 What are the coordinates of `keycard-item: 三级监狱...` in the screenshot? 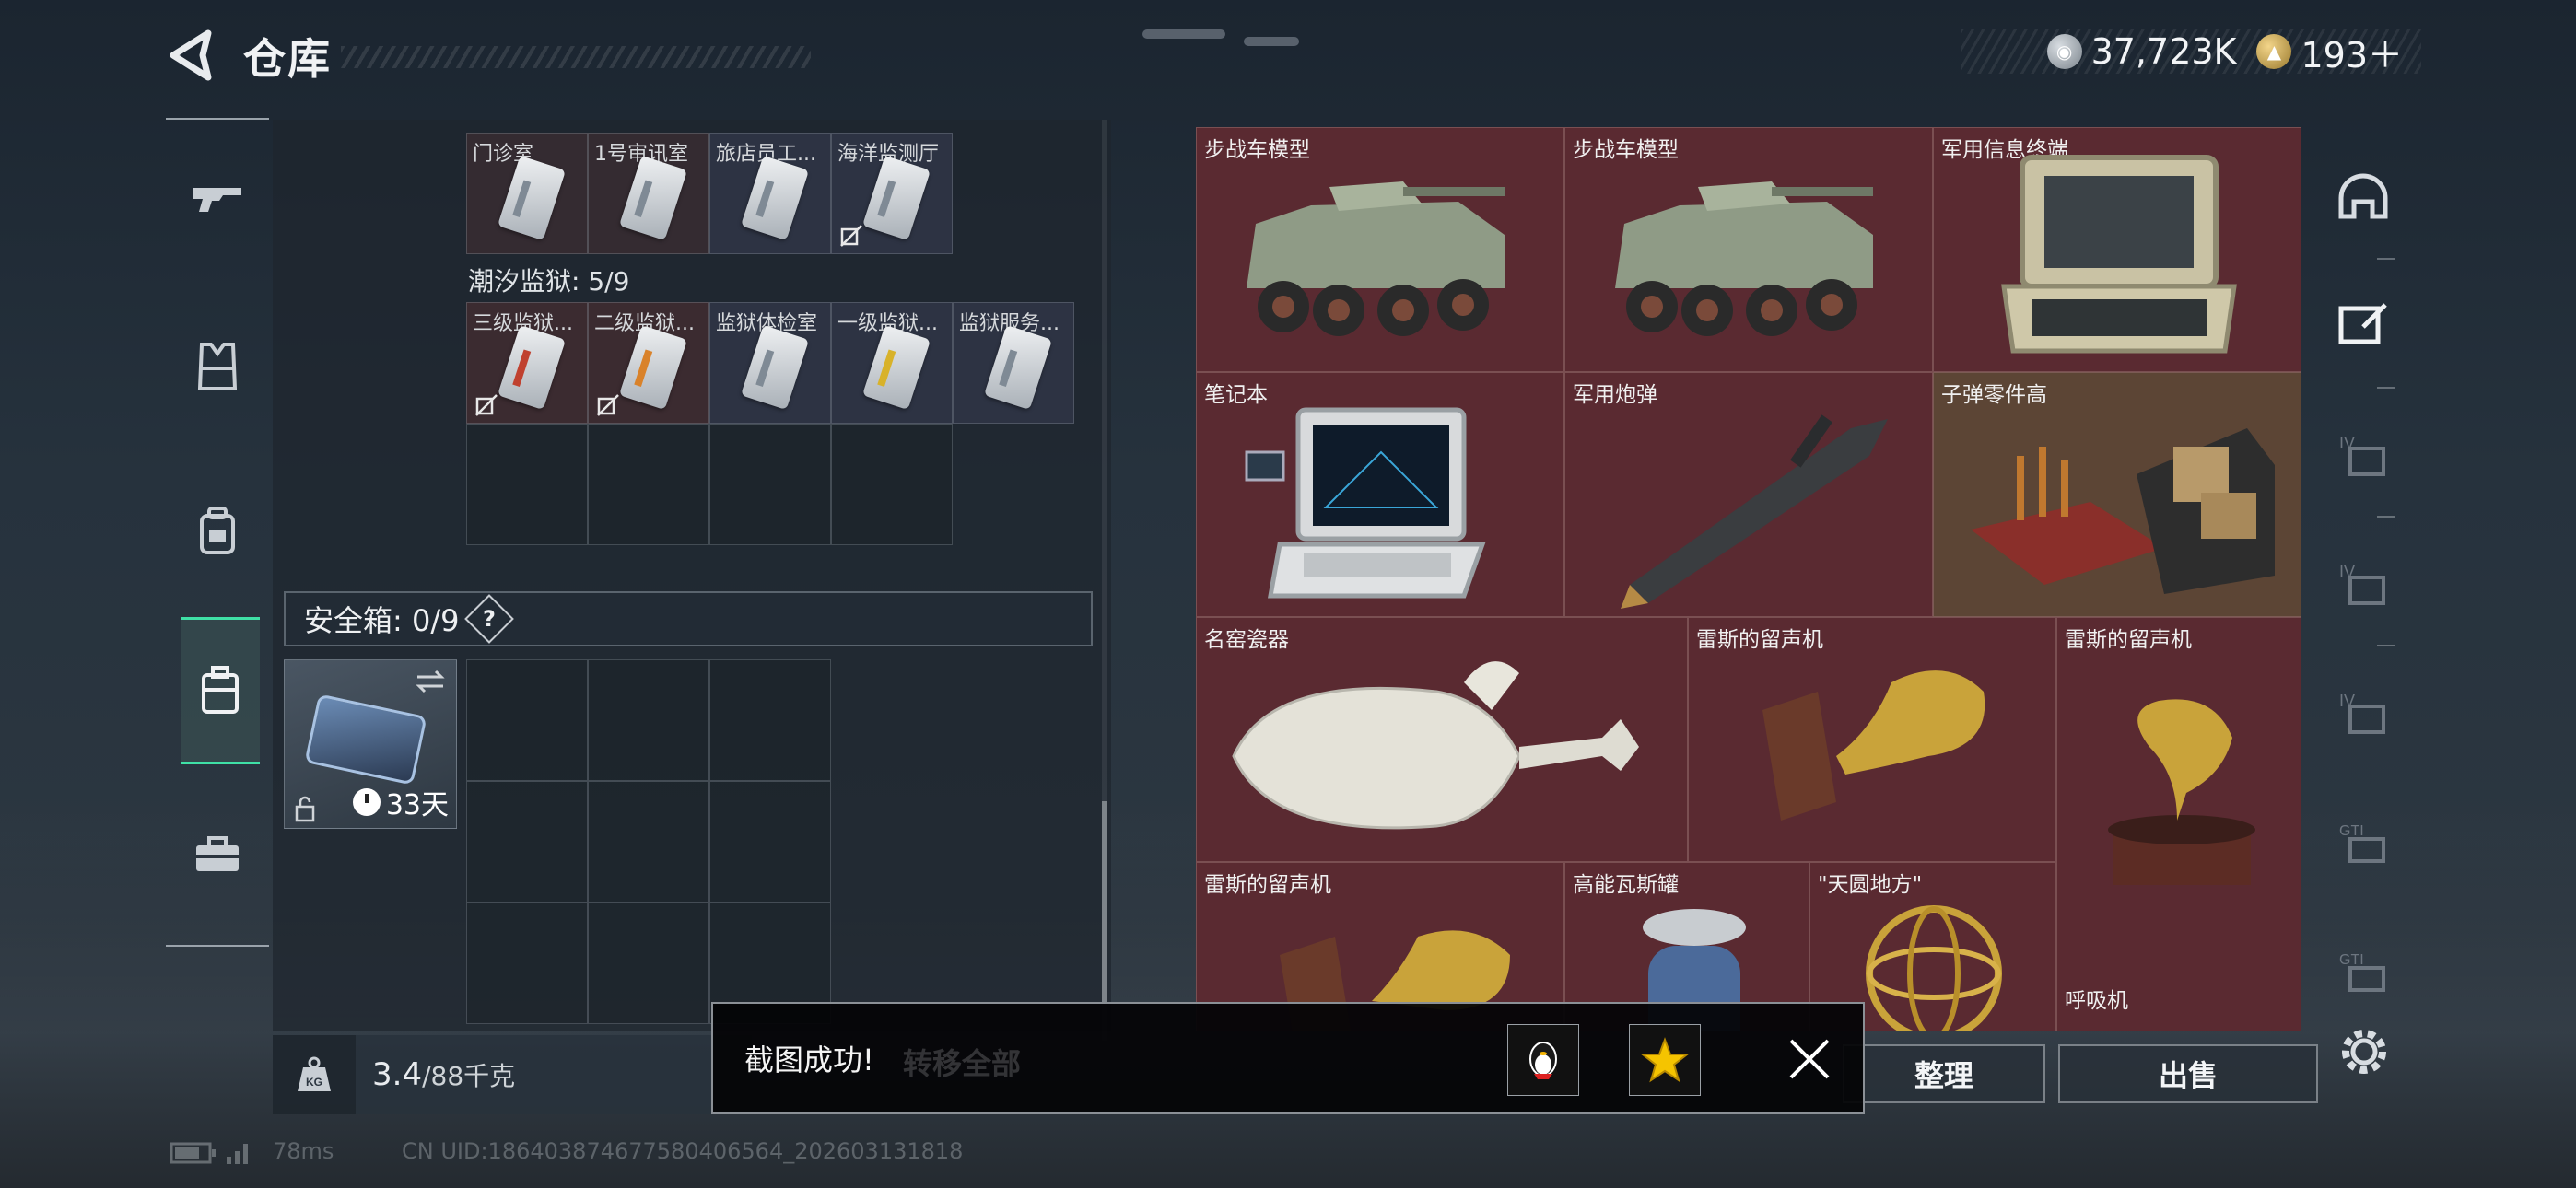 It's located at (527, 363).